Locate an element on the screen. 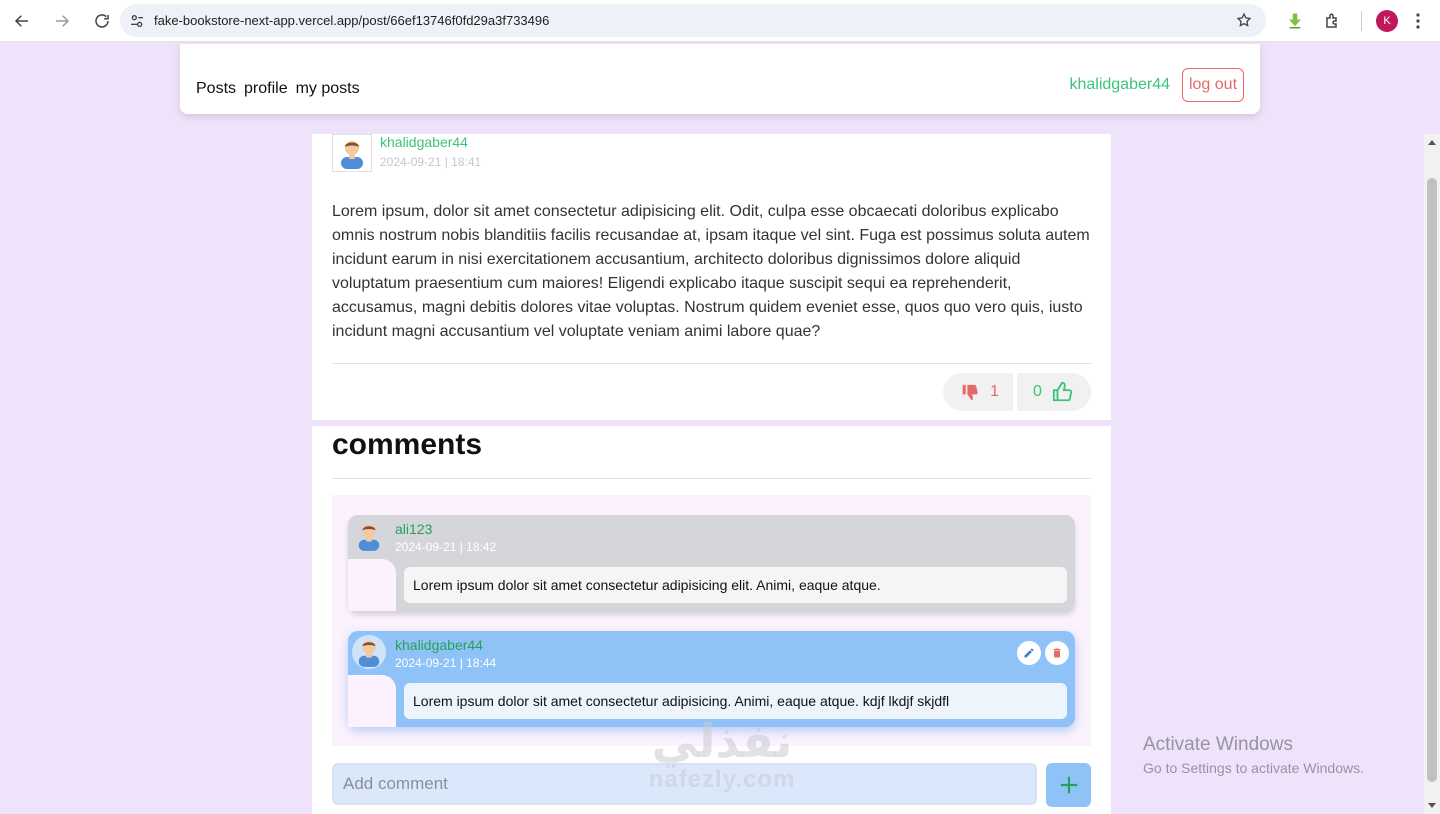  back-button is located at coordinates (22, 21).